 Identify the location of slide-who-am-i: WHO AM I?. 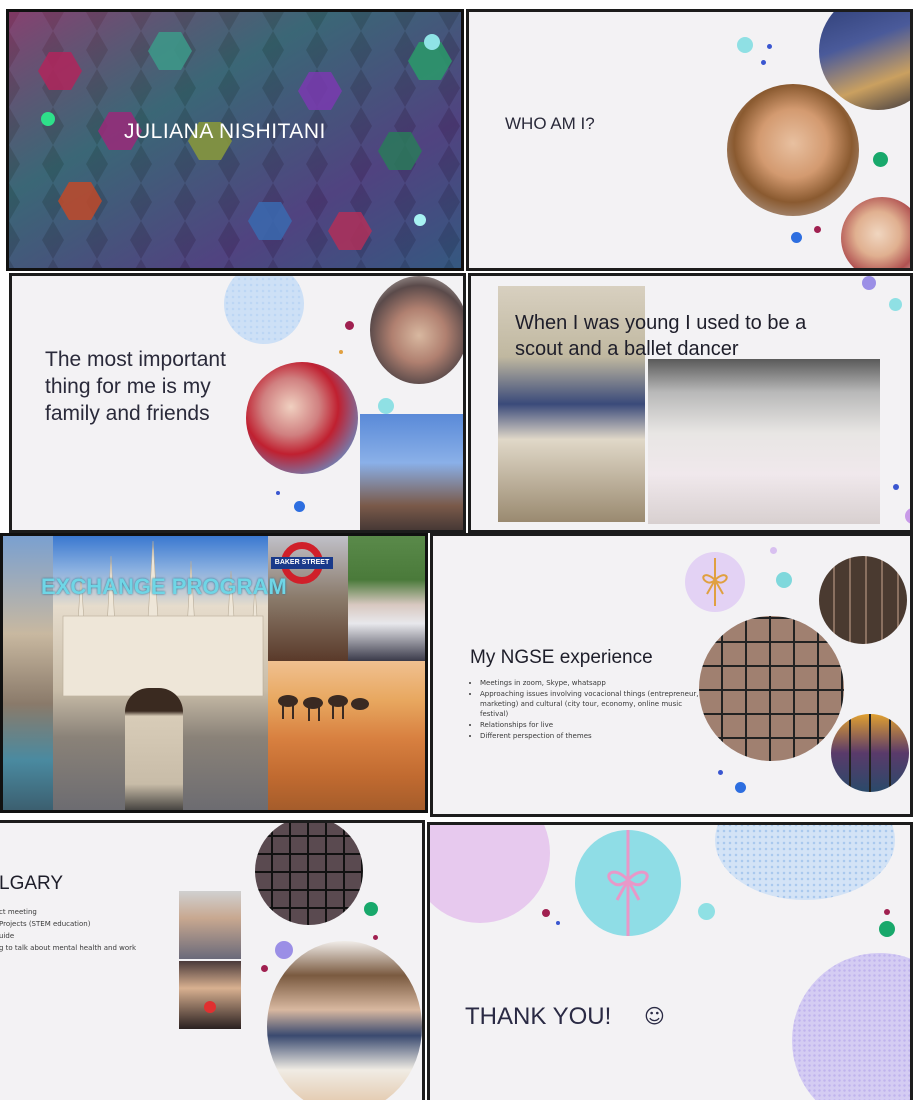
(689, 140).